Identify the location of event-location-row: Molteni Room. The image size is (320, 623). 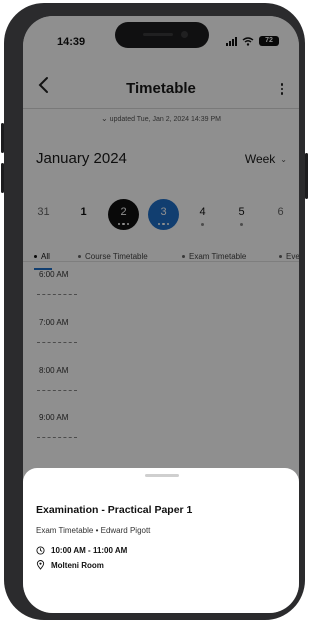
(70, 565).